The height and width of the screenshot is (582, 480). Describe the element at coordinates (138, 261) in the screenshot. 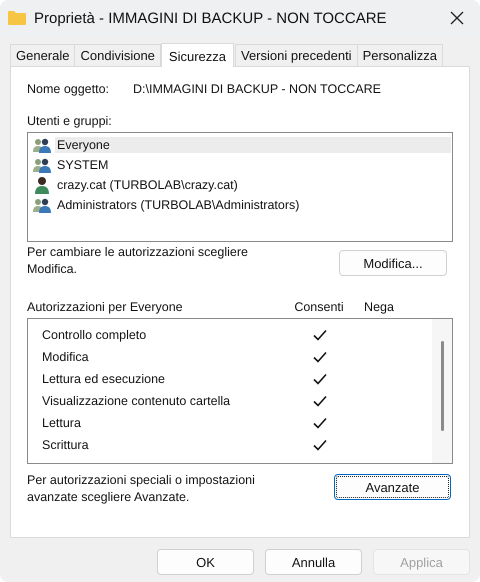

I see `hint-text: Per cambiare le autorizzazioni scegliere Modifica.` at that location.